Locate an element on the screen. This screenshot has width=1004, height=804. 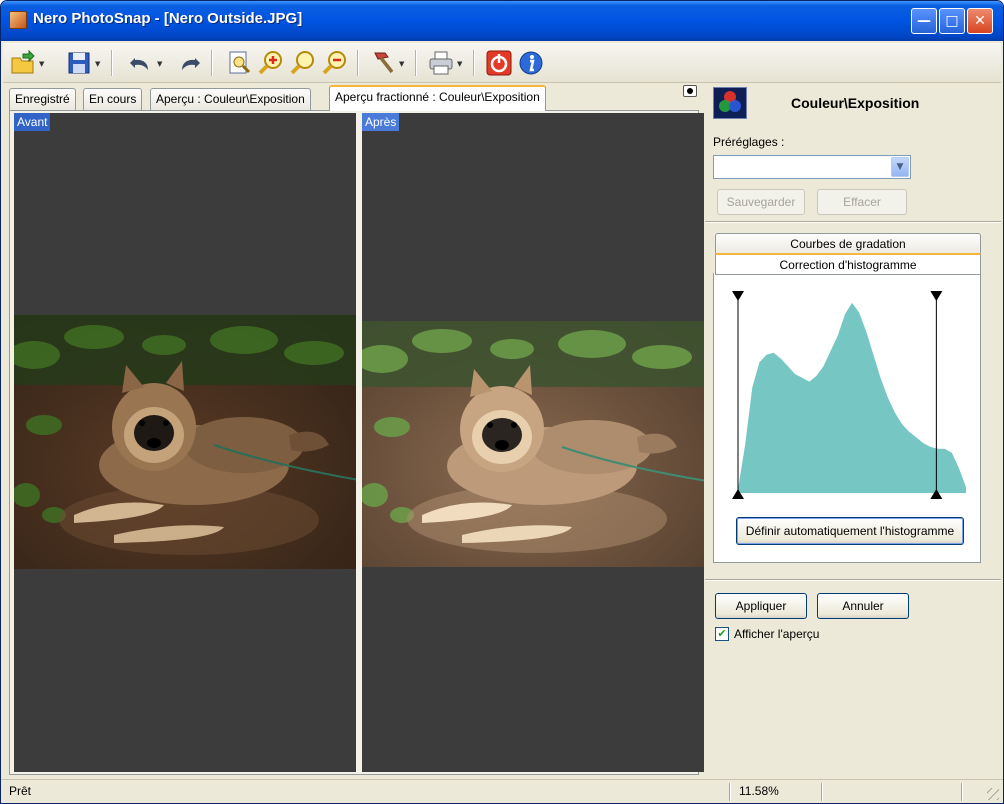
left-black-point-handle is located at coordinates (738, 296).